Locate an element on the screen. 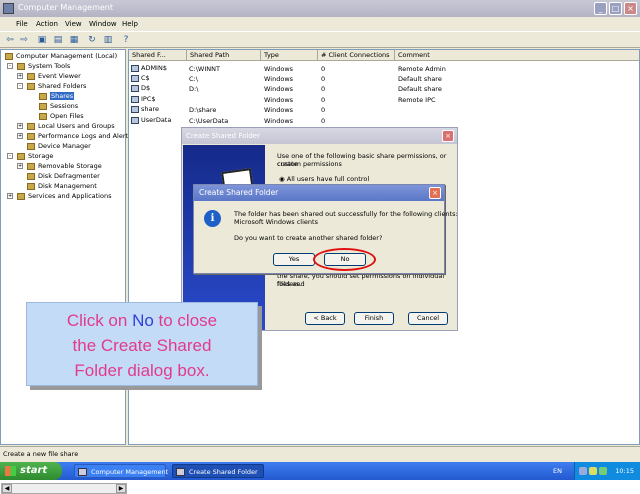  sessions-icon is located at coordinates (43, 106).